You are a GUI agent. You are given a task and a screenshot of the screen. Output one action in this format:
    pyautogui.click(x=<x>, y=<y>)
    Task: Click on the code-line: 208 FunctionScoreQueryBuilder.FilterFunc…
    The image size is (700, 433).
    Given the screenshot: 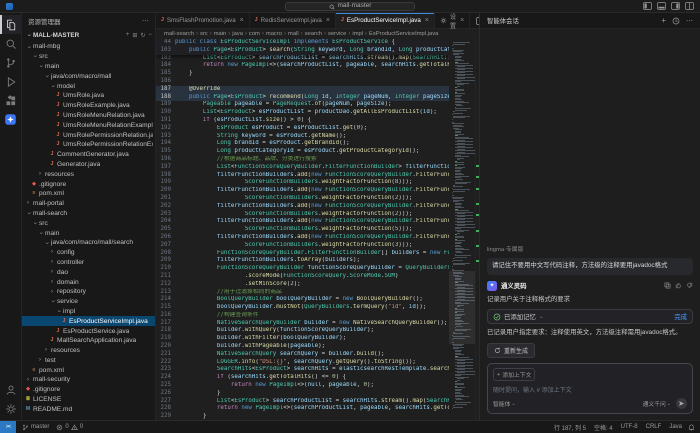 What is the action you would take?
    pyautogui.click(x=302, y=254)
    